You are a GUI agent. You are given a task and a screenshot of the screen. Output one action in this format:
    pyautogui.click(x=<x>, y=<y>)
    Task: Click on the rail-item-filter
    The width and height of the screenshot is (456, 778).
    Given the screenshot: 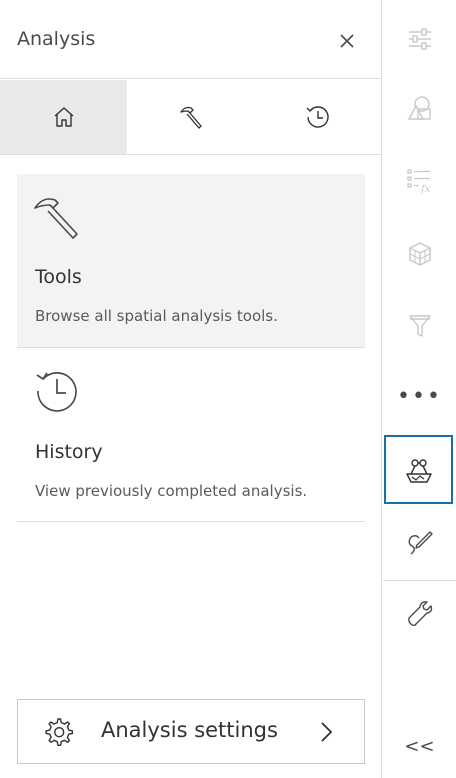 What is the action you would take?
    pyautogui.click(x=419, y=326)
    